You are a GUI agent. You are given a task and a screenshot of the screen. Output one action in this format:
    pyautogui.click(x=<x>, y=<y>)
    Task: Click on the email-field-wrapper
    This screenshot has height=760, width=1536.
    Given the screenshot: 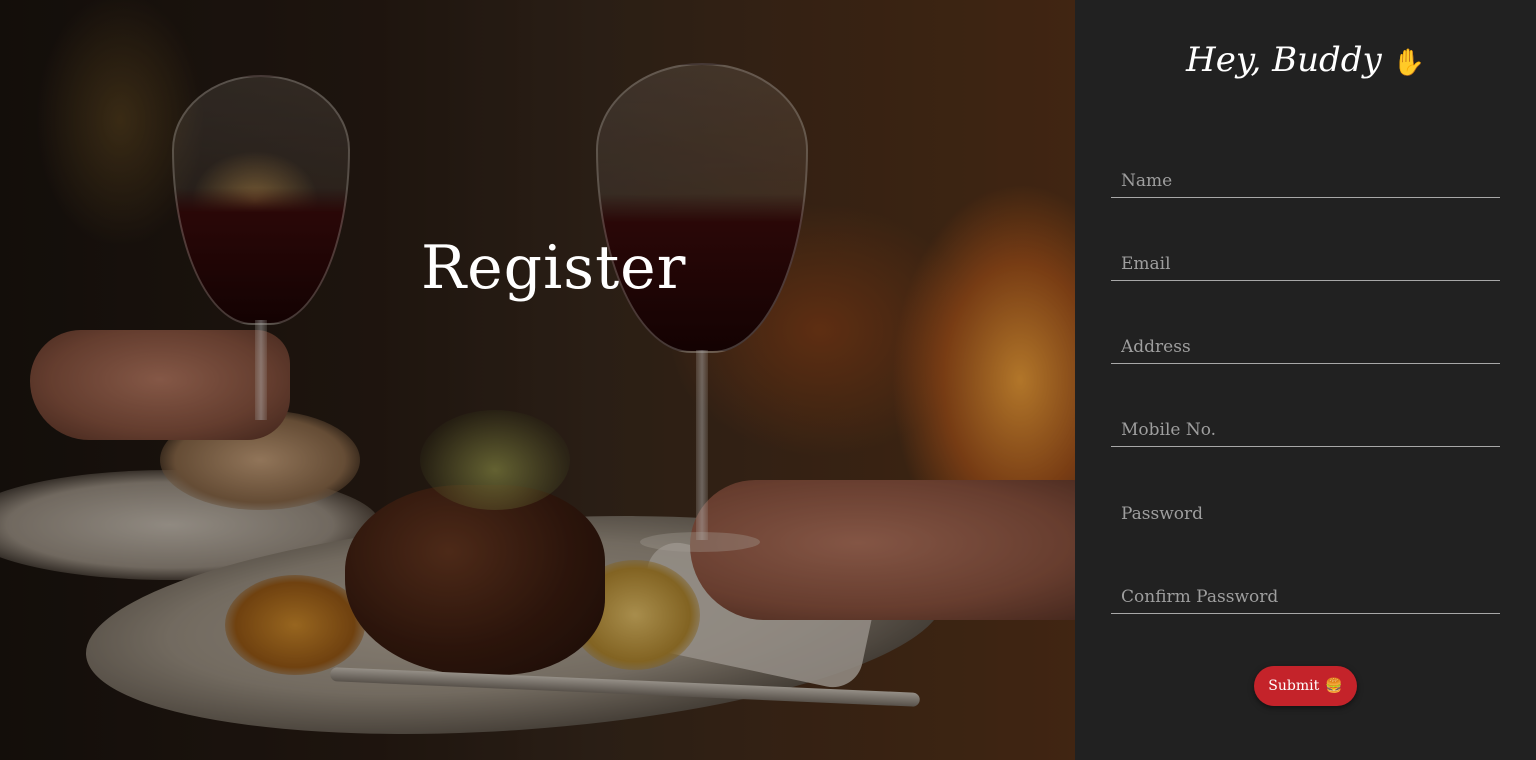 What is the action you would take?
    pyautogui.click(x=1305, y=261)
    